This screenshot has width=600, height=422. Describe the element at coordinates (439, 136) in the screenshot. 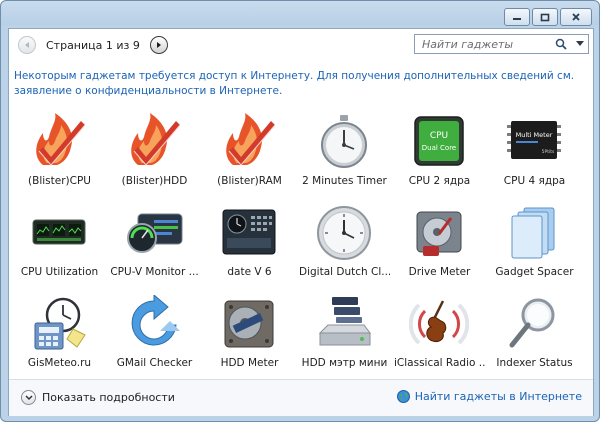

I see `chip-text: CPU` at that location.